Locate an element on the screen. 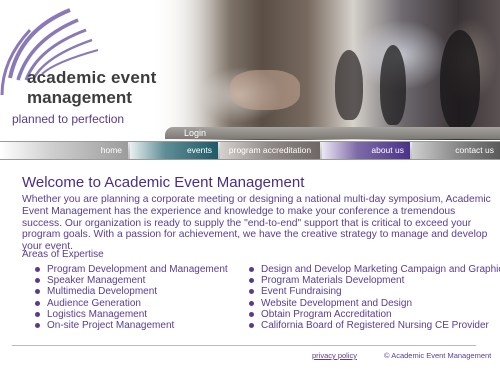 Image resolution: width=500 pixels, height=383 pixels. login-bar: Login is located at coordinates (332, 133).